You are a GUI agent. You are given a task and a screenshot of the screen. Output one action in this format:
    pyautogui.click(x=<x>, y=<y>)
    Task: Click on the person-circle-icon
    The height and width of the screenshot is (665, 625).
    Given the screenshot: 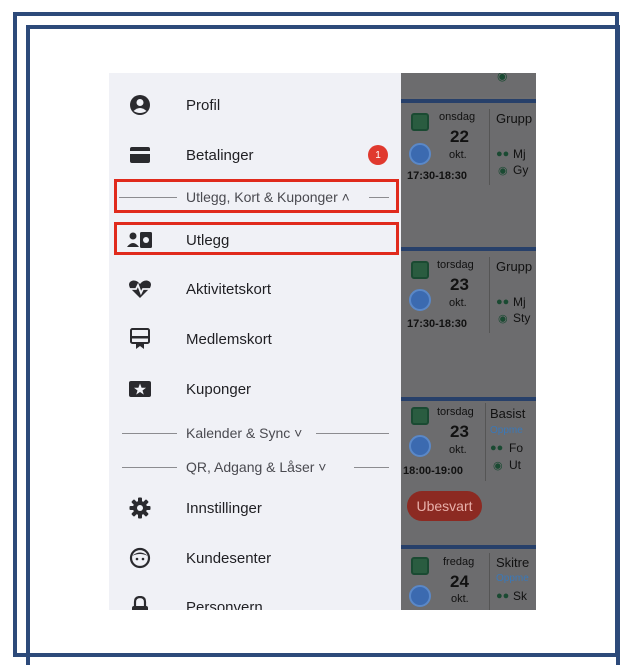 What is the action you would take?
    pyautogui.click(x=140, y=105)
    